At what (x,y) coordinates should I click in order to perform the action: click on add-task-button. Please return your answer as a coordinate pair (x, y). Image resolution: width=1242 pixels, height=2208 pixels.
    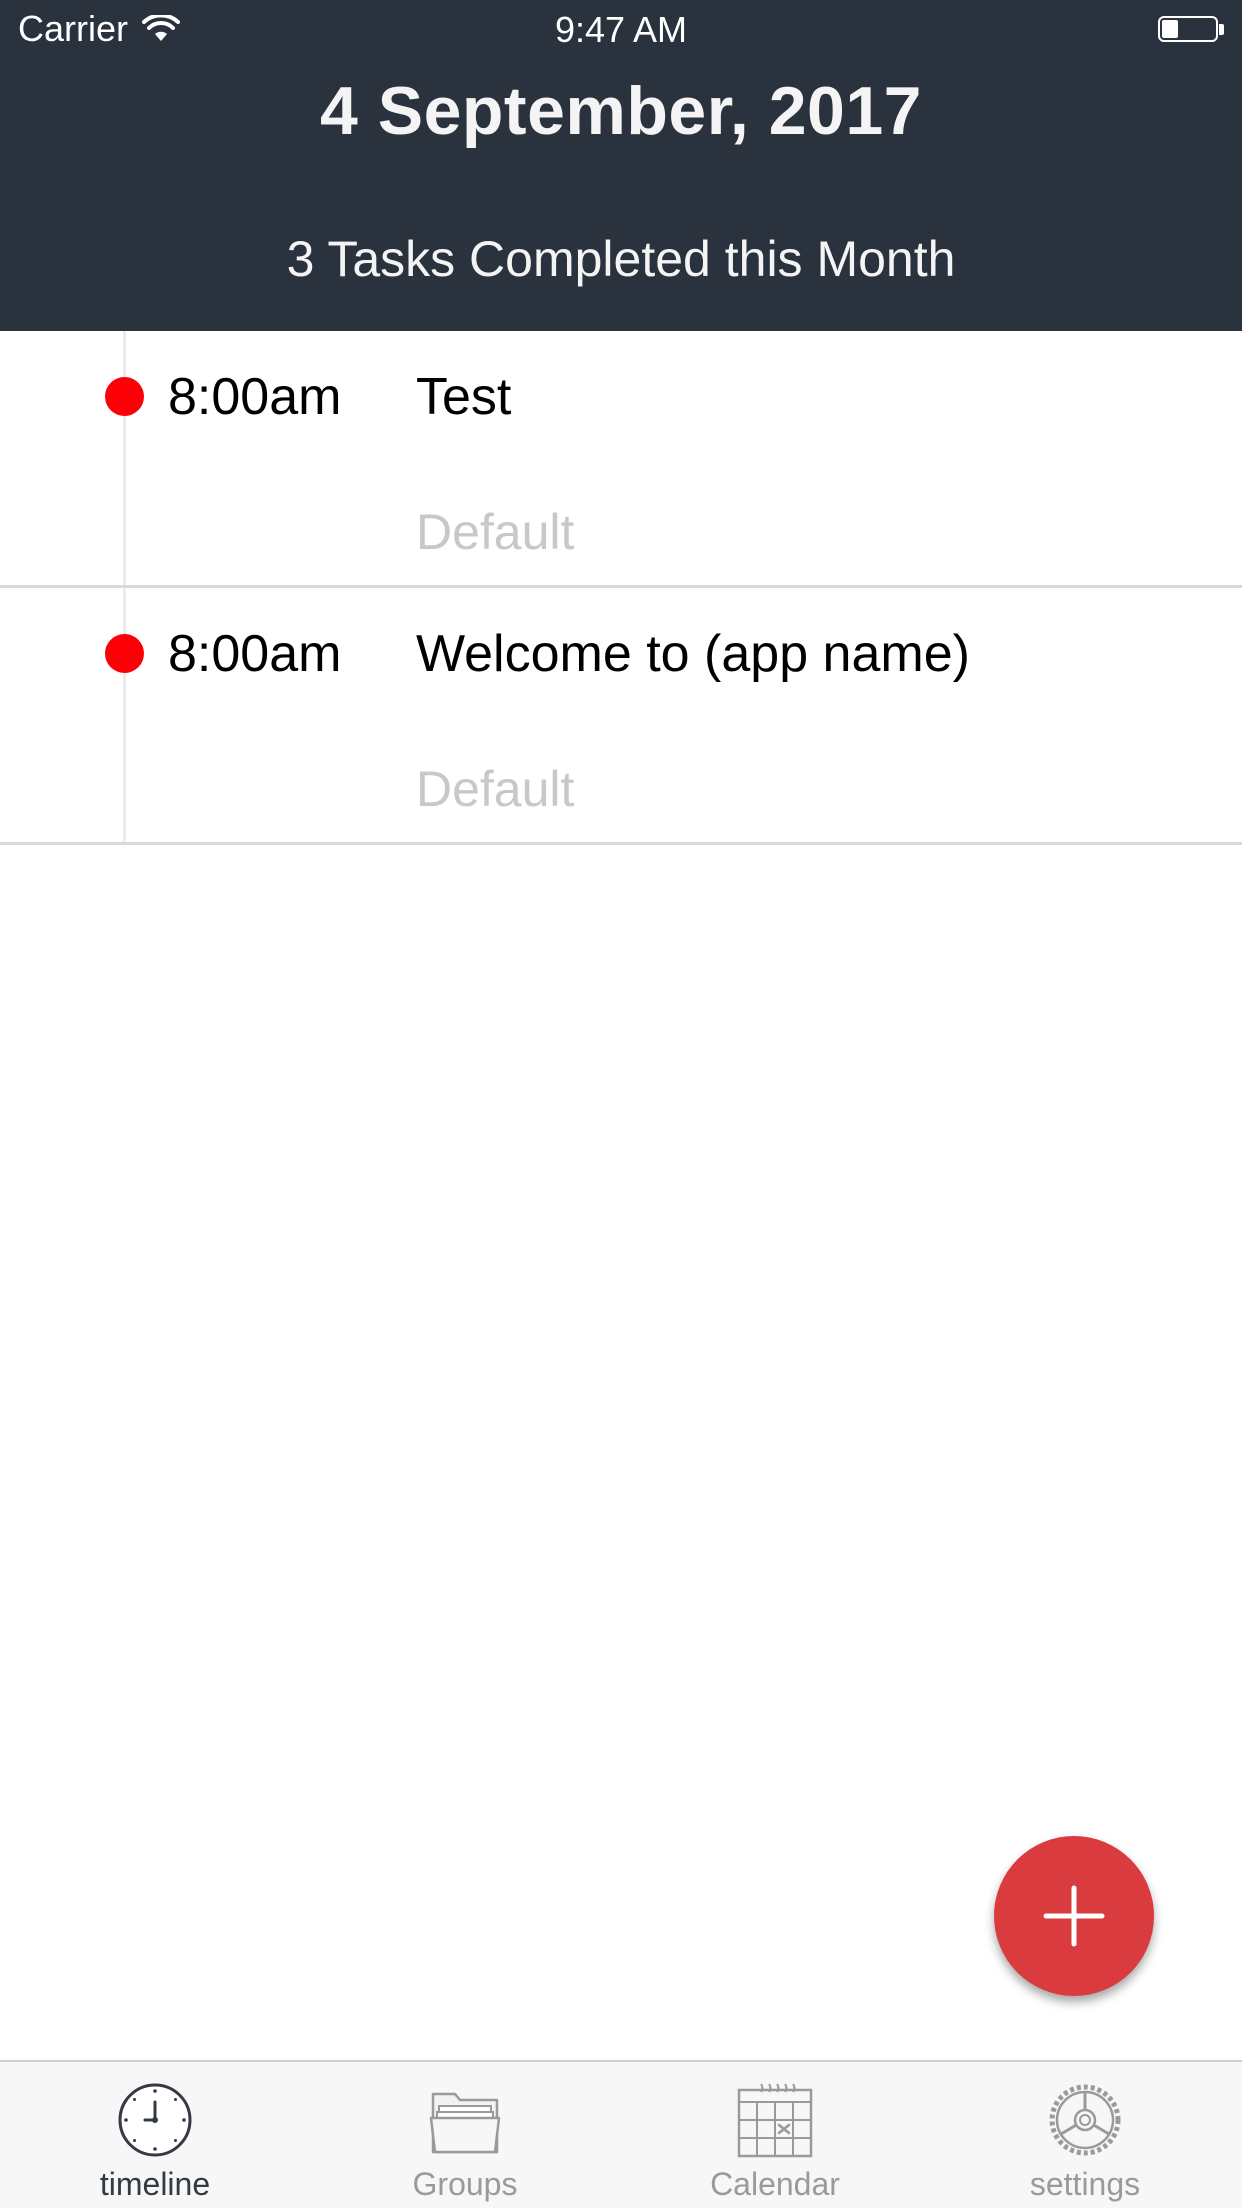
    Looking at the image, I should click on (1074, 1916).